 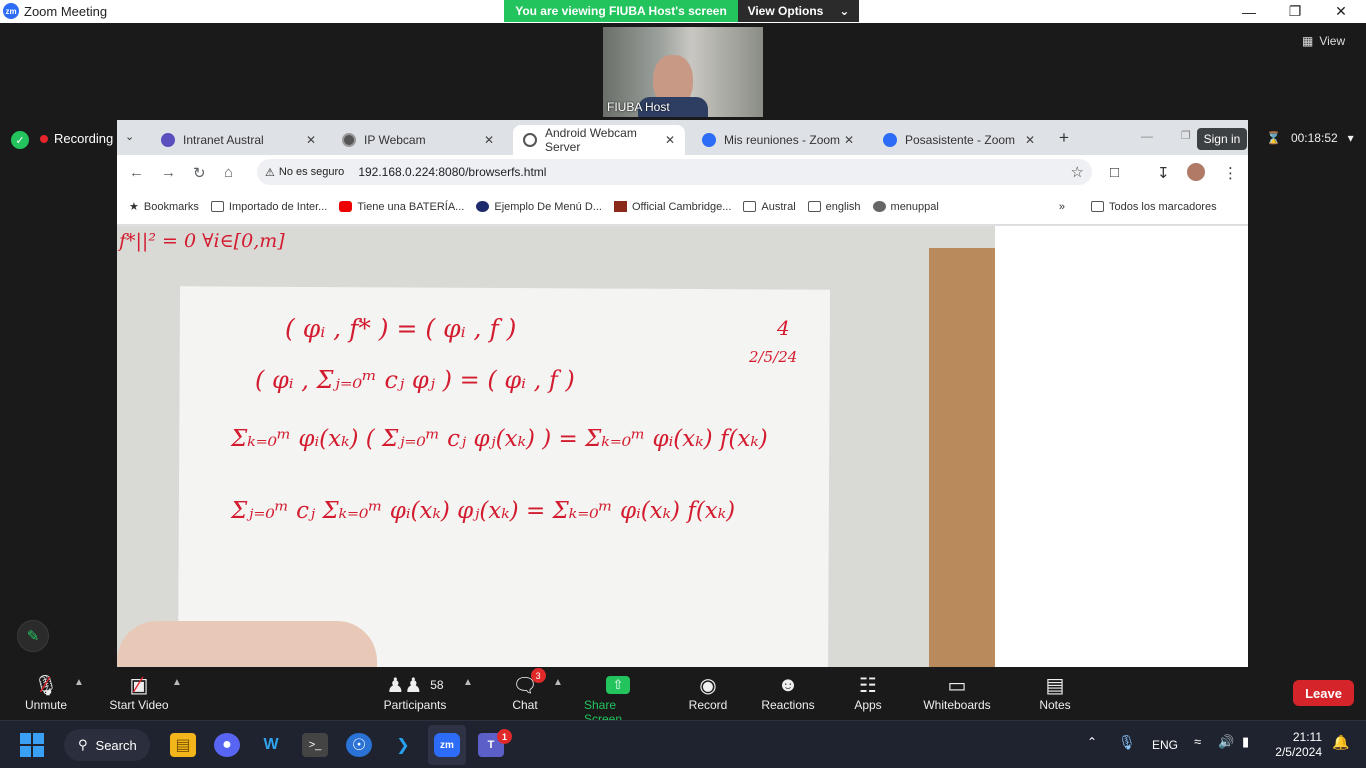 I want to click on share-screen-button: ⇧ Share Screen, so click(x=618, y=699).